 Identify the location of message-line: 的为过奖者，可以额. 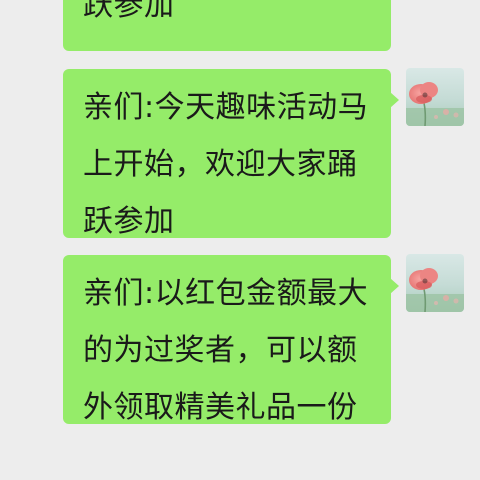
(220, 350).